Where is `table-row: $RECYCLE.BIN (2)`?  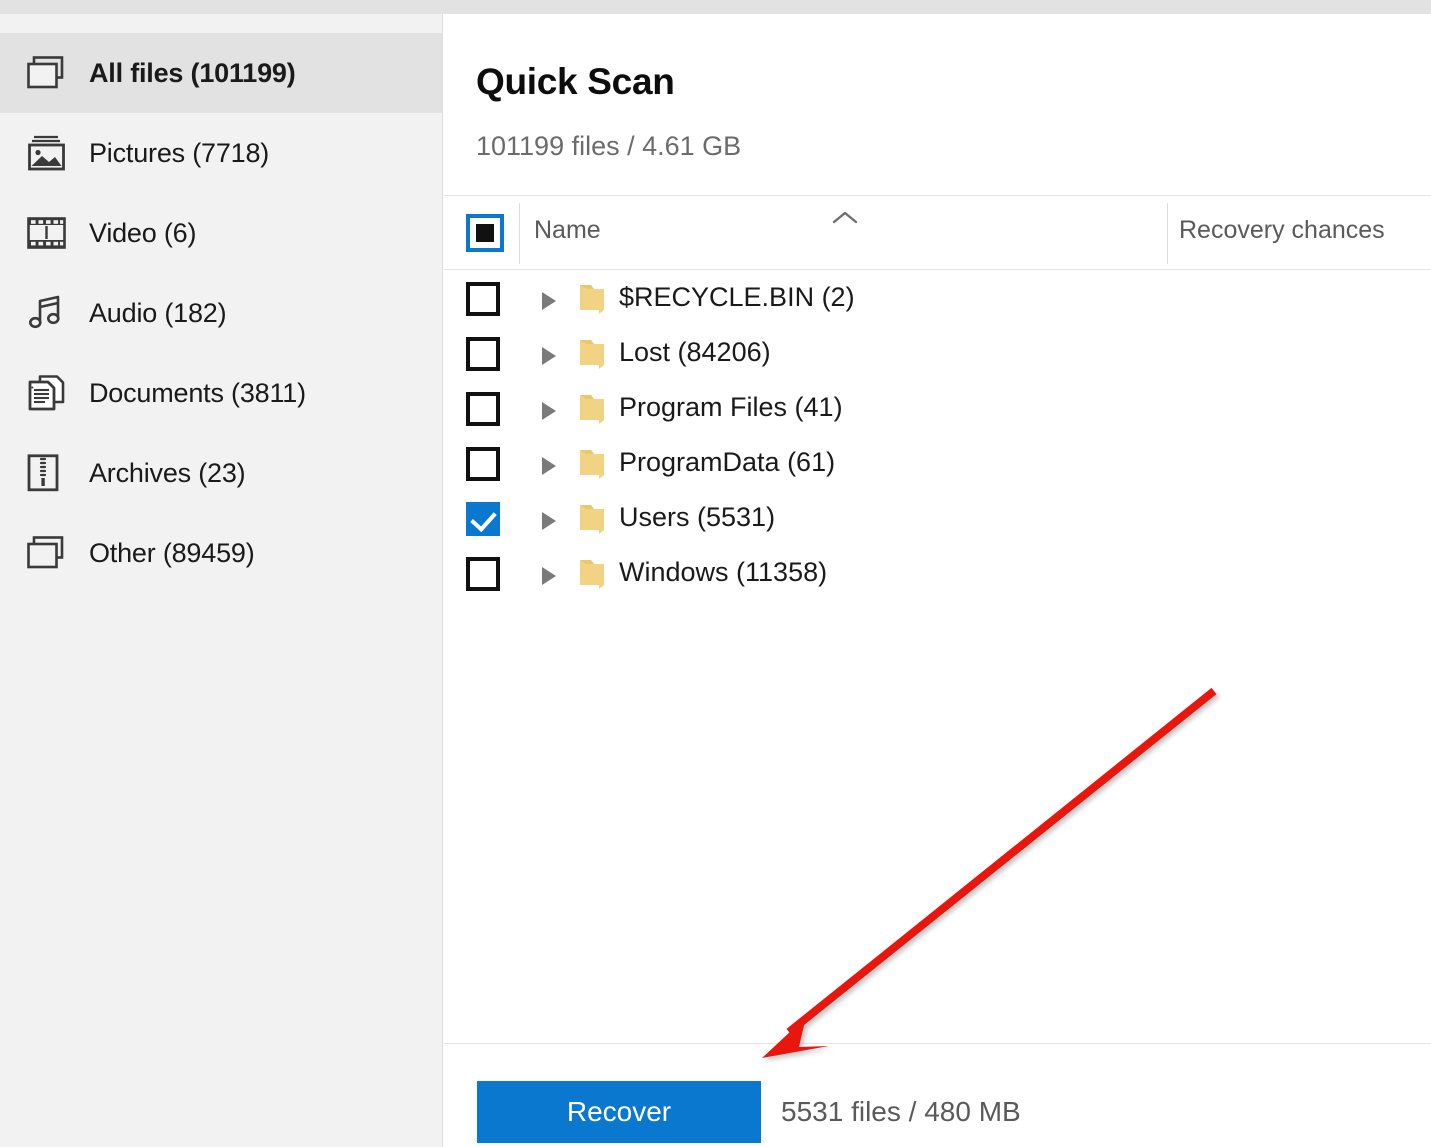
table-row: $RECYCLE.BIN (2) is located at coordinates (937, 299).